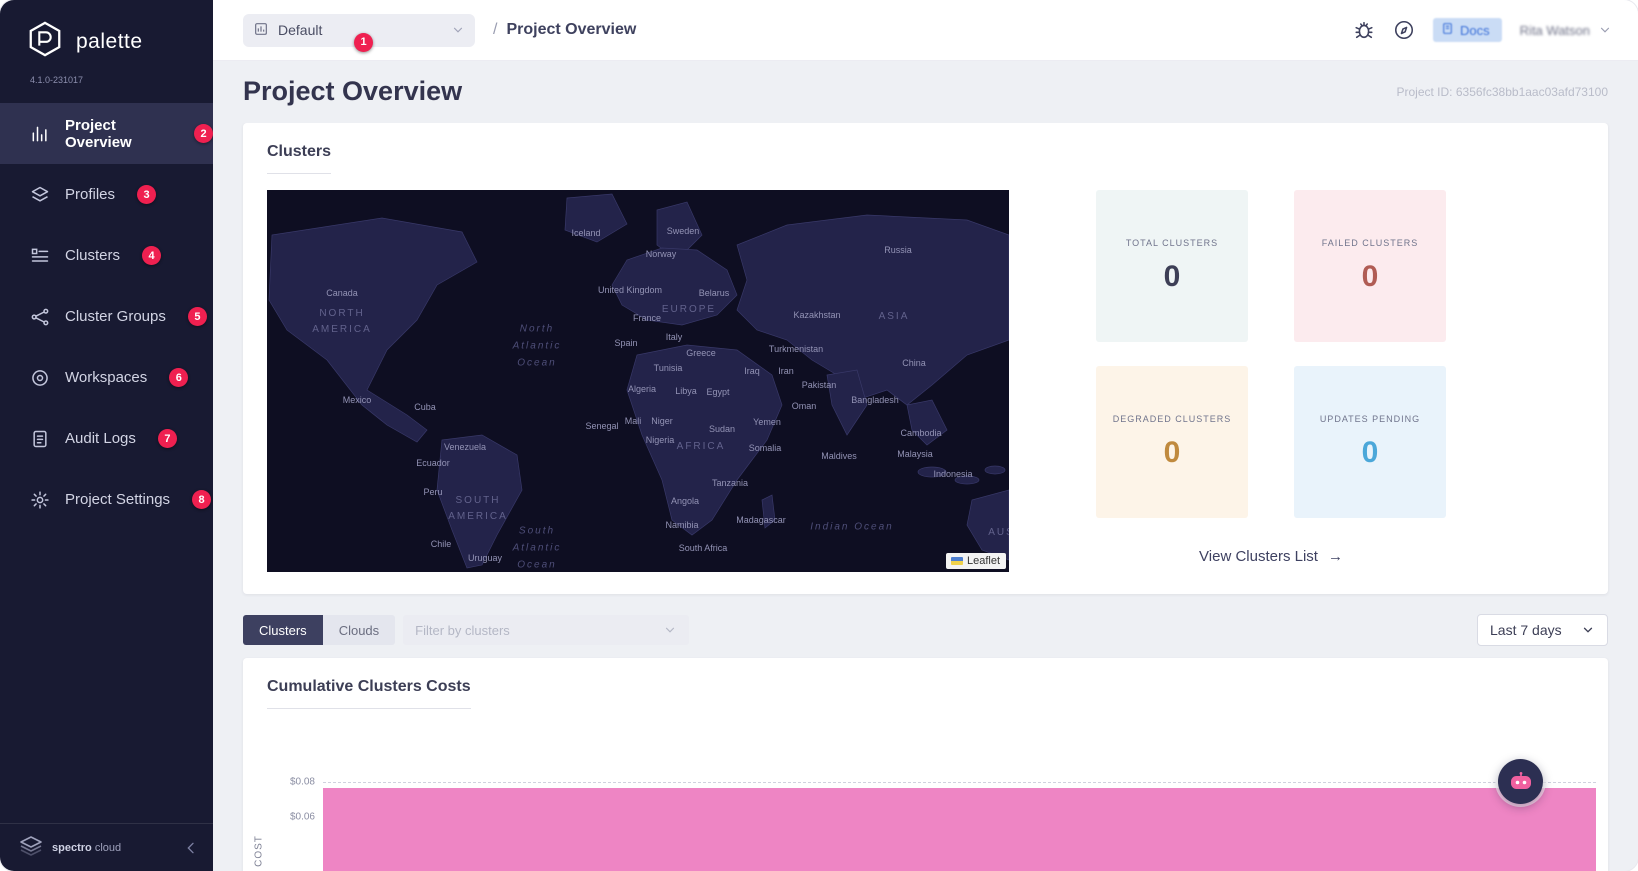 This screenshot has width=1638, height=871. I want to click on sidebar-item-label: Profiles, so click(90, 194).